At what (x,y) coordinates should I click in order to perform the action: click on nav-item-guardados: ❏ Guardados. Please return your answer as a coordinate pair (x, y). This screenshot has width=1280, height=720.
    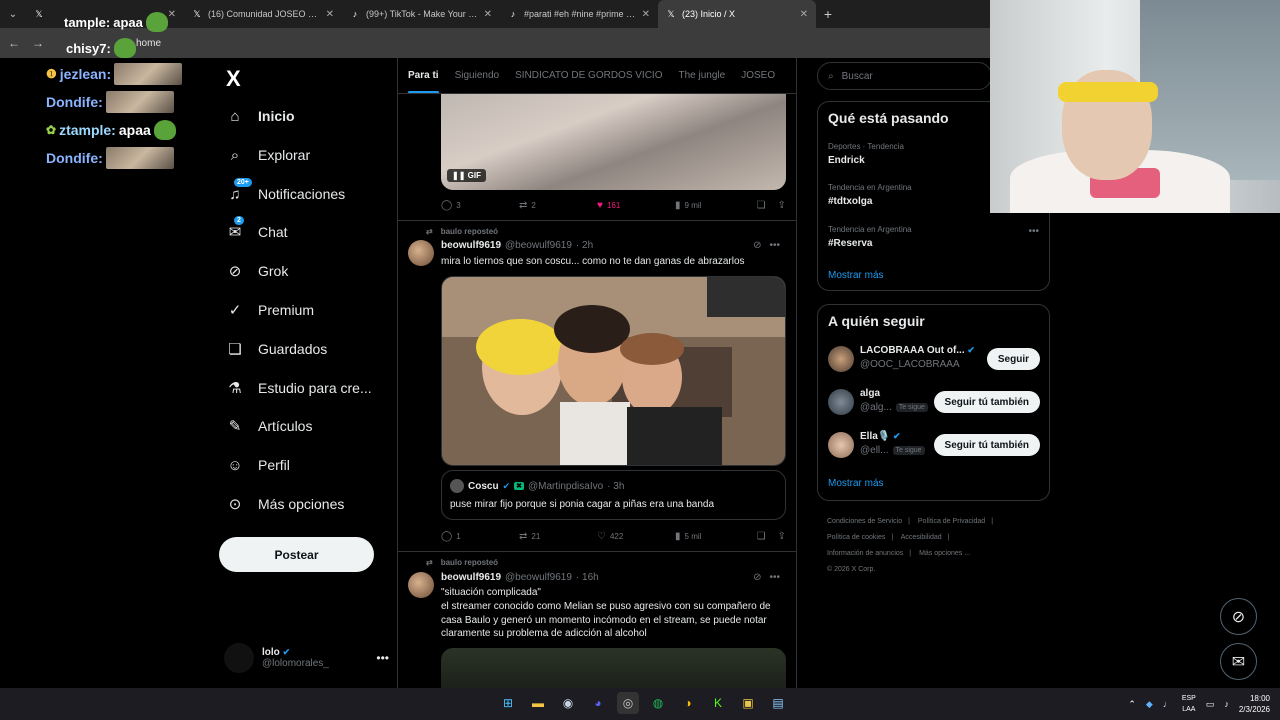
    Looking at the image, I should click on (276, 349).